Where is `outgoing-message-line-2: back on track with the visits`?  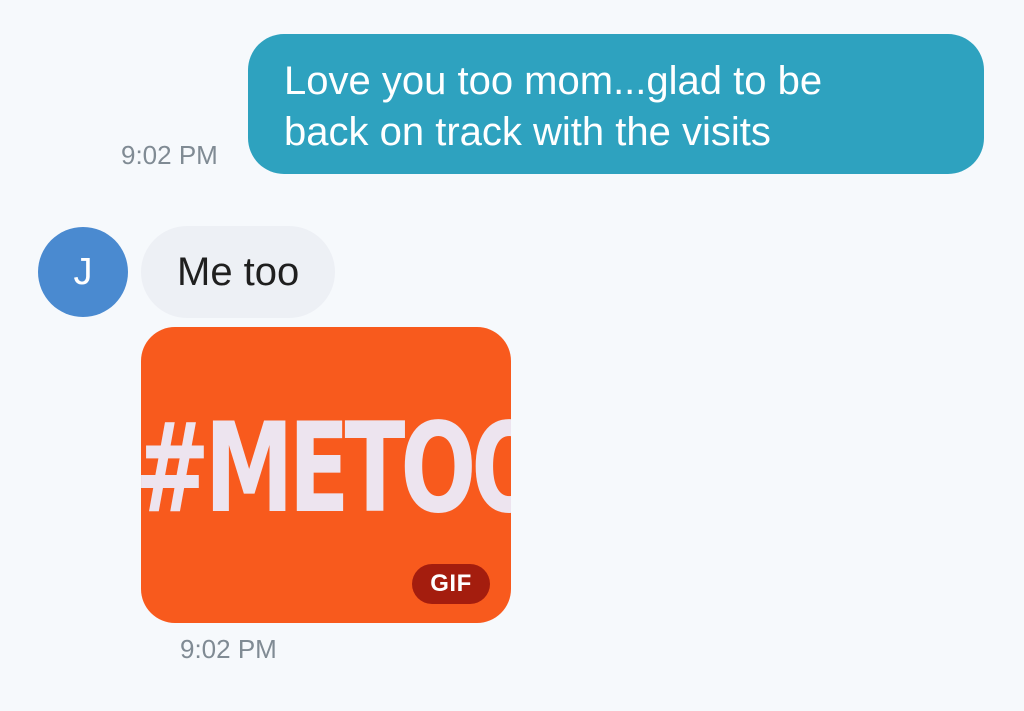 outgoing-message-line-2: back on track with the visits is located at coordinates (527, 132).